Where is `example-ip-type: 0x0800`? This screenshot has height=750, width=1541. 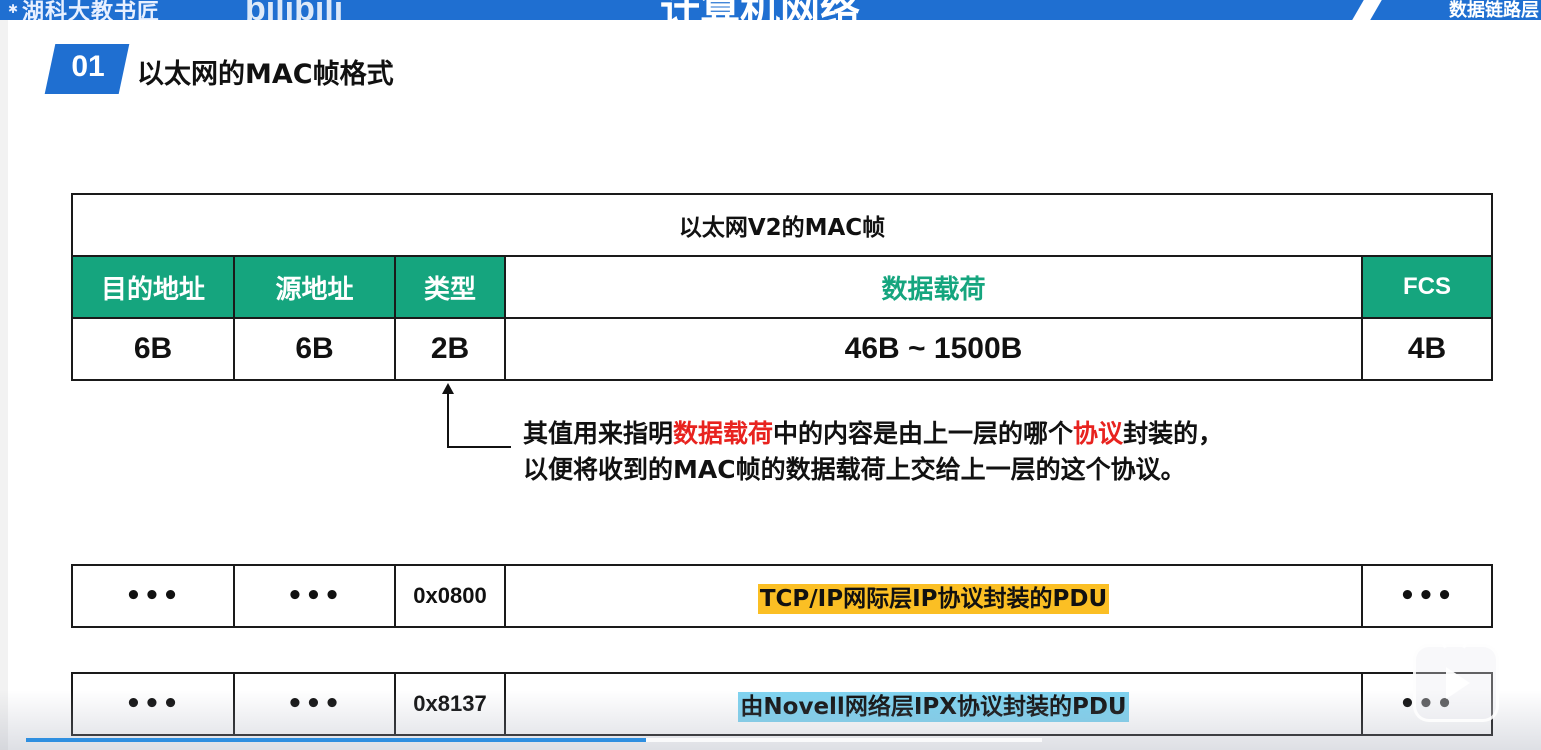
example-ip-type: 0x0800 is located at coordinates (450, 596).